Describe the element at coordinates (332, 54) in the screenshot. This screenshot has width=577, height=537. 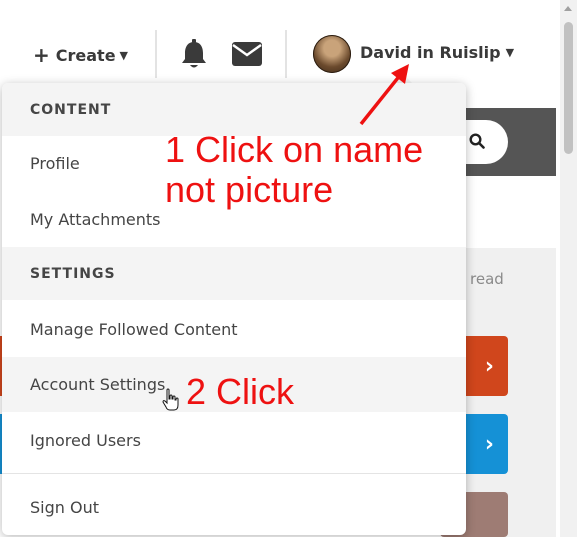
I see `avatar` at that location.